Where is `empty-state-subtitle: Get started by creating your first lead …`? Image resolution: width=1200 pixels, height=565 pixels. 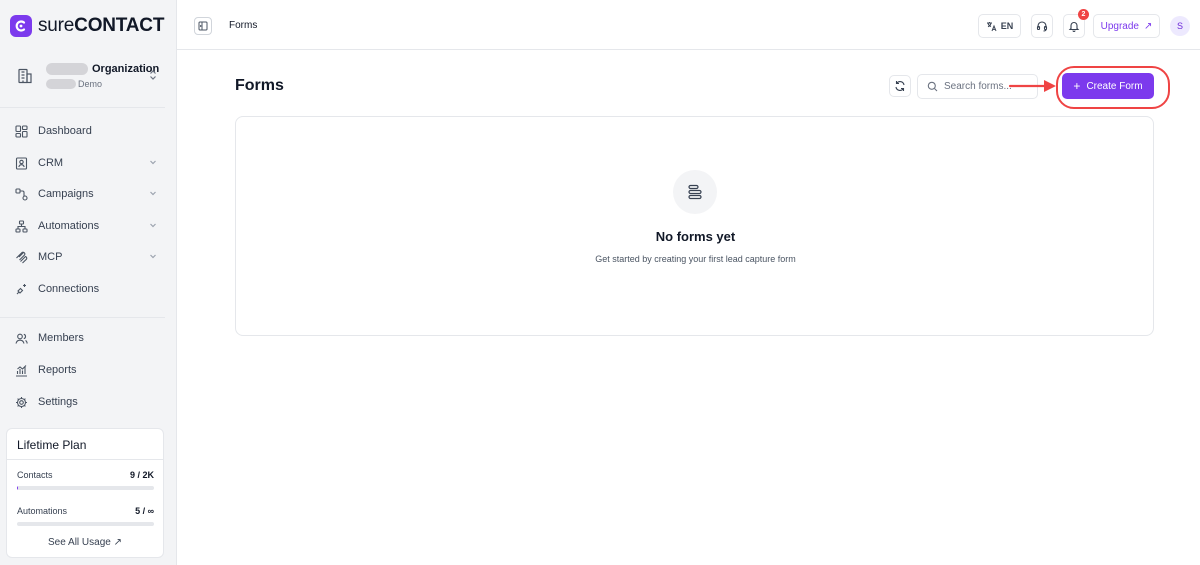 empty-state-subtitle: Get started by creating your first lead … is located at coordinates (695, 259).